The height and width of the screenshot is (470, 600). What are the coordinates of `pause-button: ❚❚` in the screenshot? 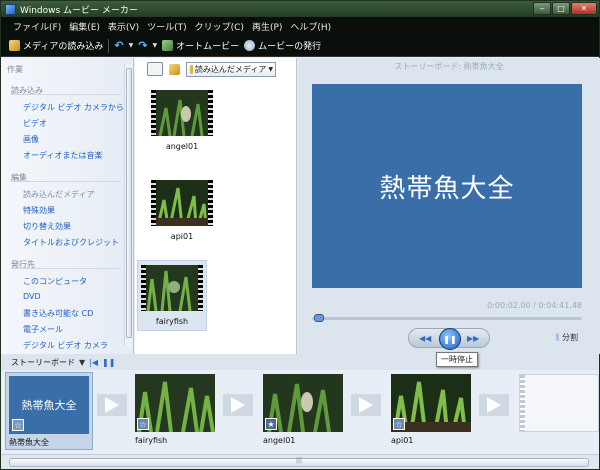 It's located at (450, 339).